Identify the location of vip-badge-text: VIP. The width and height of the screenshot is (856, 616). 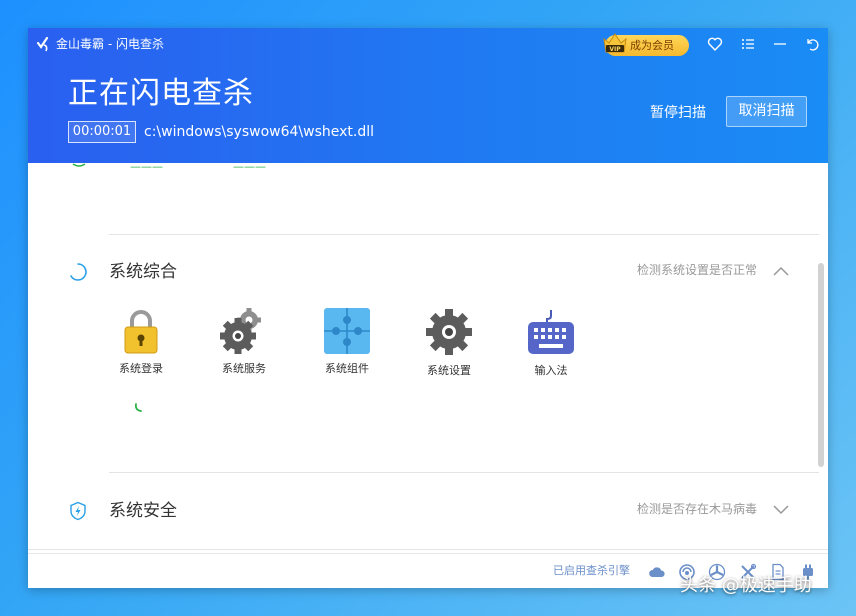
(615, 49).